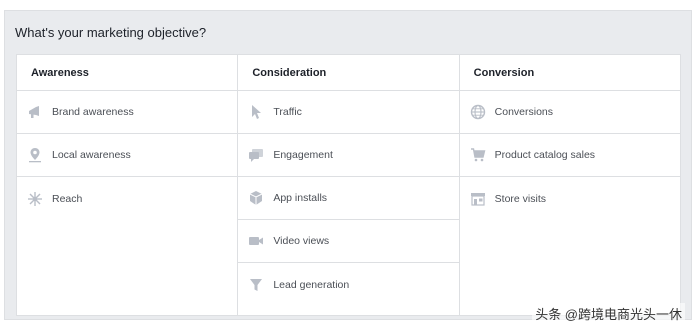 Image resolution: width=699 pixels, height=330 pixels. Describe the element at coordinates (301, 241) in the screenshot. I see `objective-label: Video views` at that location.